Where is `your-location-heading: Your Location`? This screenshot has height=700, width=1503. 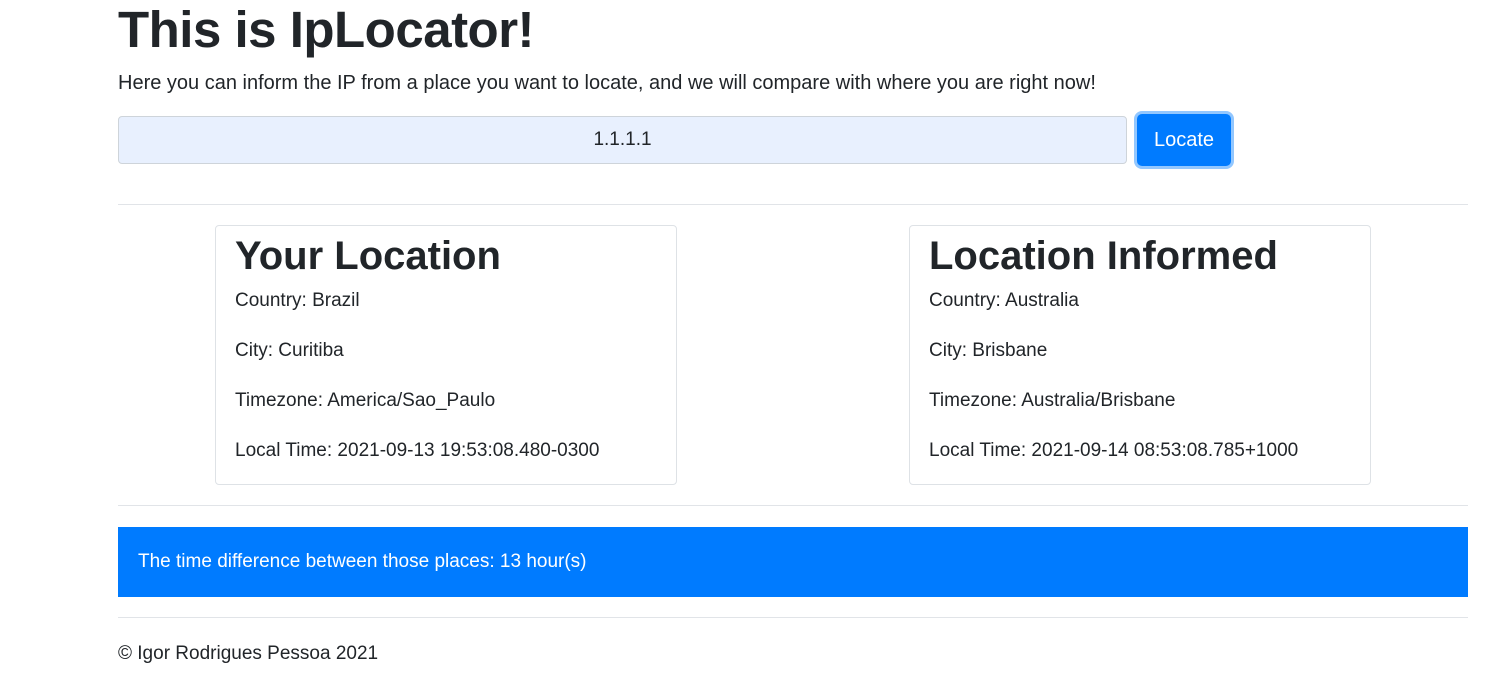
your-location-heading: Your Location is located at coordinates (368, 256).